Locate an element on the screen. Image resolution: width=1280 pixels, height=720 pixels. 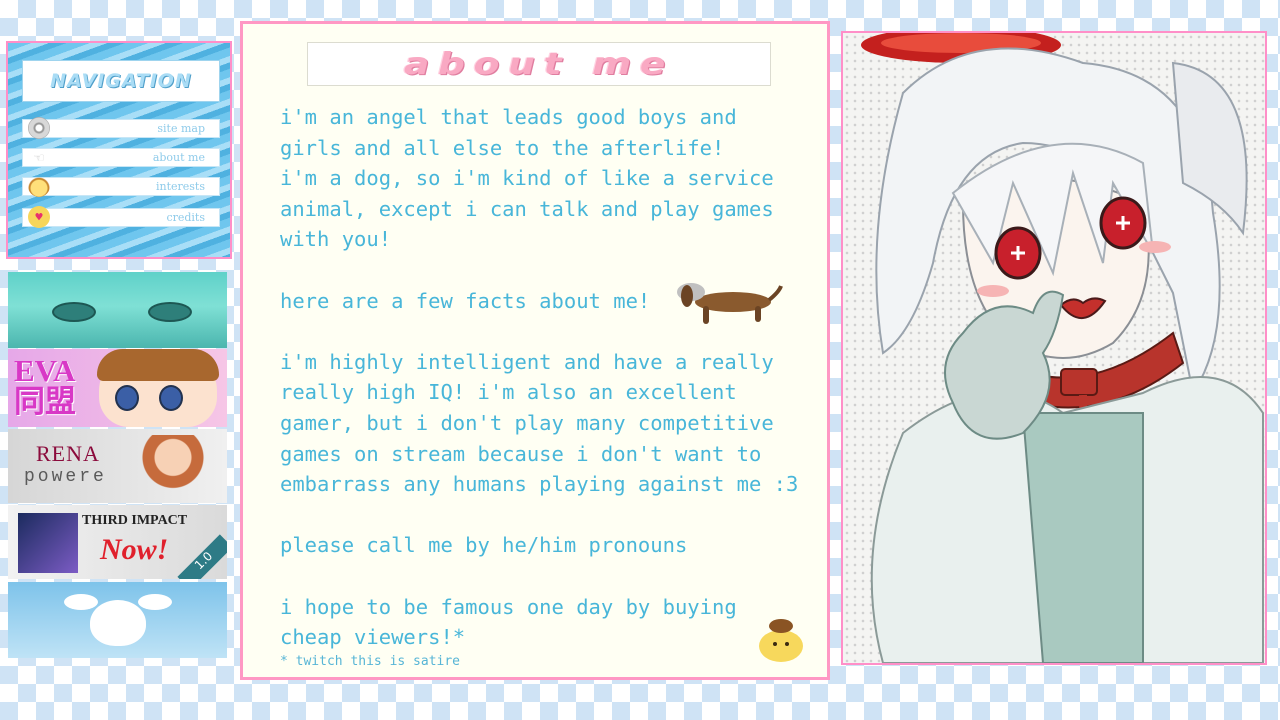
nav-item-label: about me is located at coordinates (178, 157).